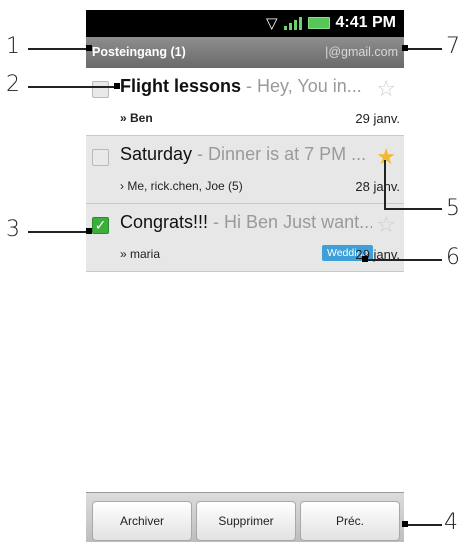 The width and height of the screenshot is (462, 546). I want to click on message-subject: Congrats!!!, so click(164, 222).